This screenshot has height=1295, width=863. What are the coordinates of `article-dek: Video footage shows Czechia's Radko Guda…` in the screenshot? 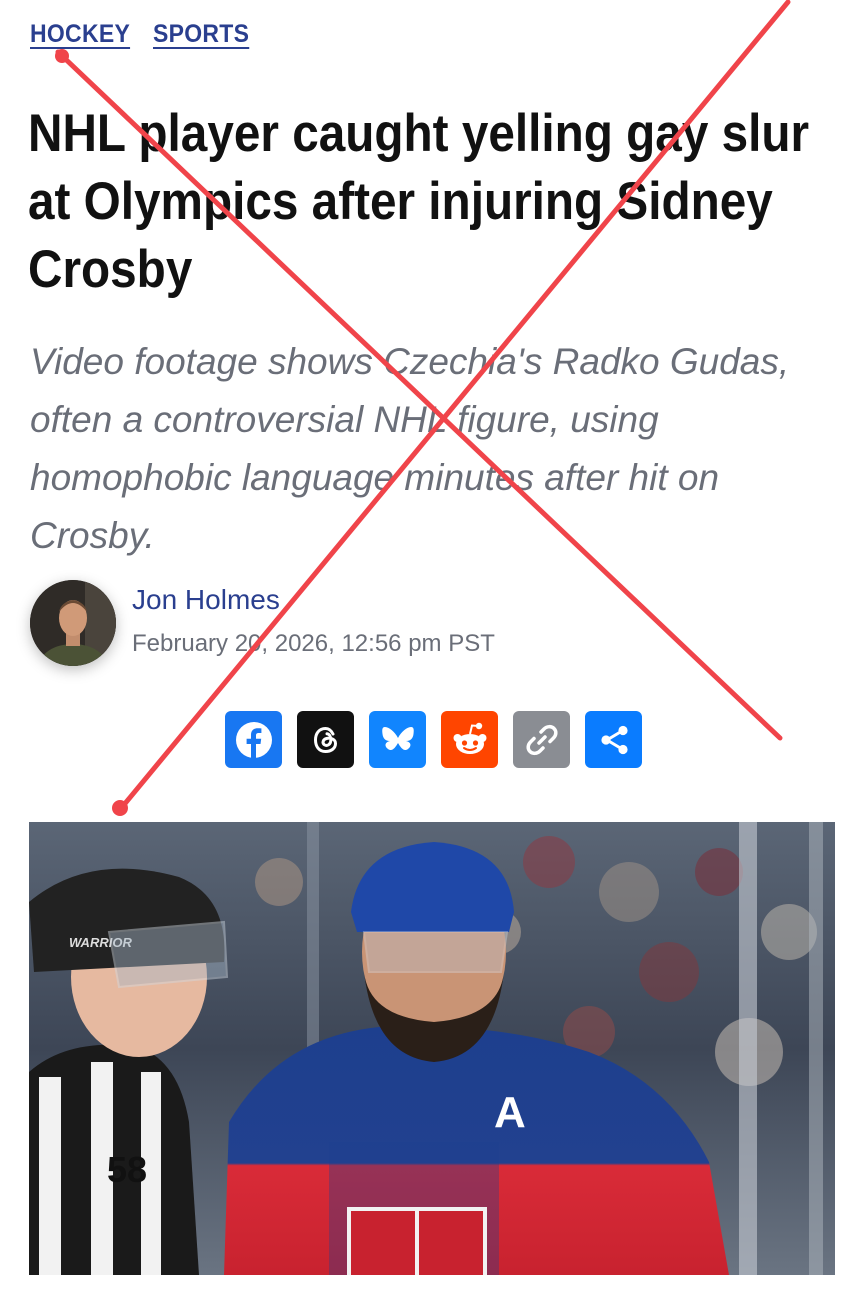 It's located at (410, 448).